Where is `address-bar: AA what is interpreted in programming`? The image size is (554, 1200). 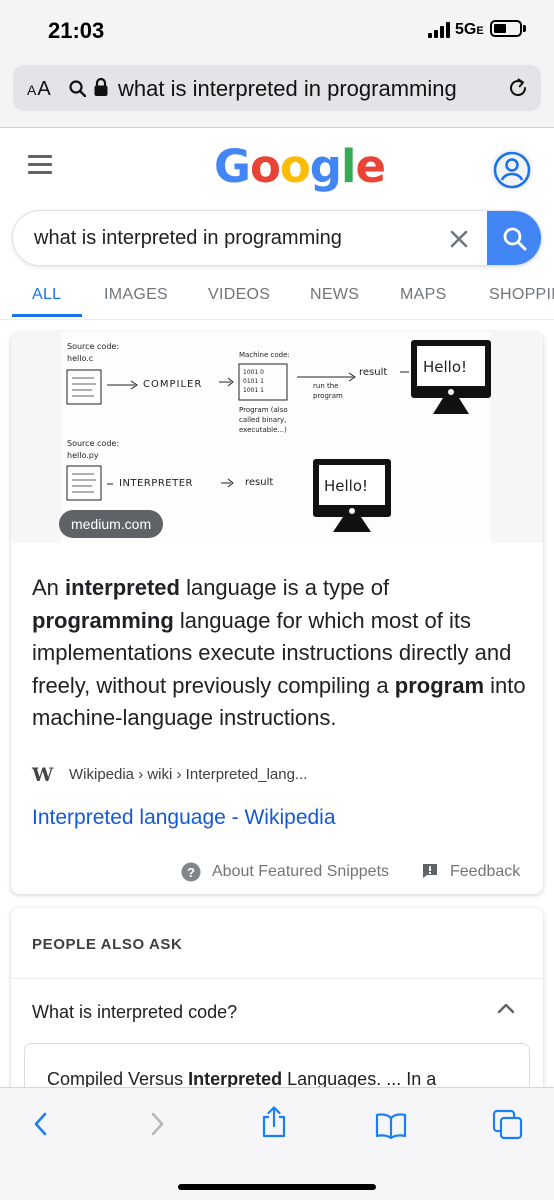
address-bar: AA what is interpreted in programming is located at coordinates (277, 88).